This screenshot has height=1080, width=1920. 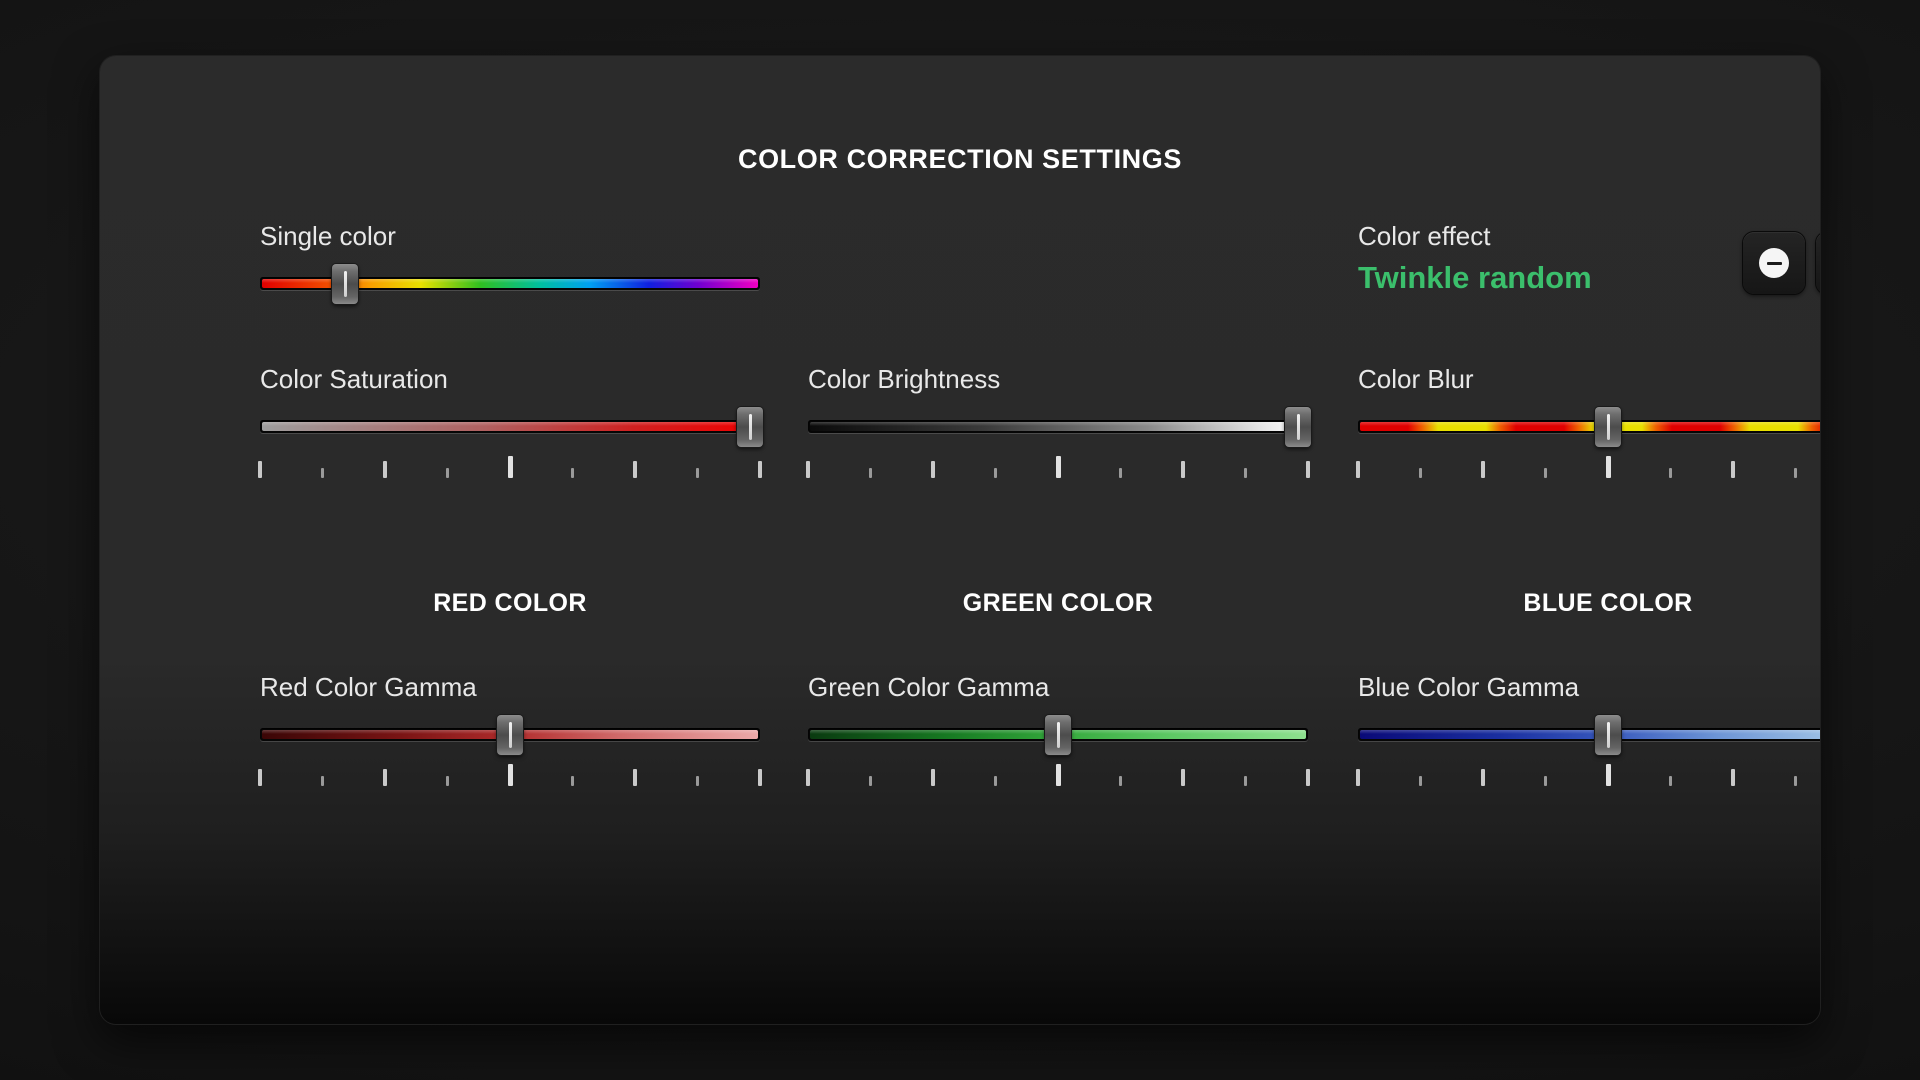 What do you see at coordinates (1588, 774) in the screenshot?
I see `blue-color-gamma-ticks` at bounding box center [1588, 774].